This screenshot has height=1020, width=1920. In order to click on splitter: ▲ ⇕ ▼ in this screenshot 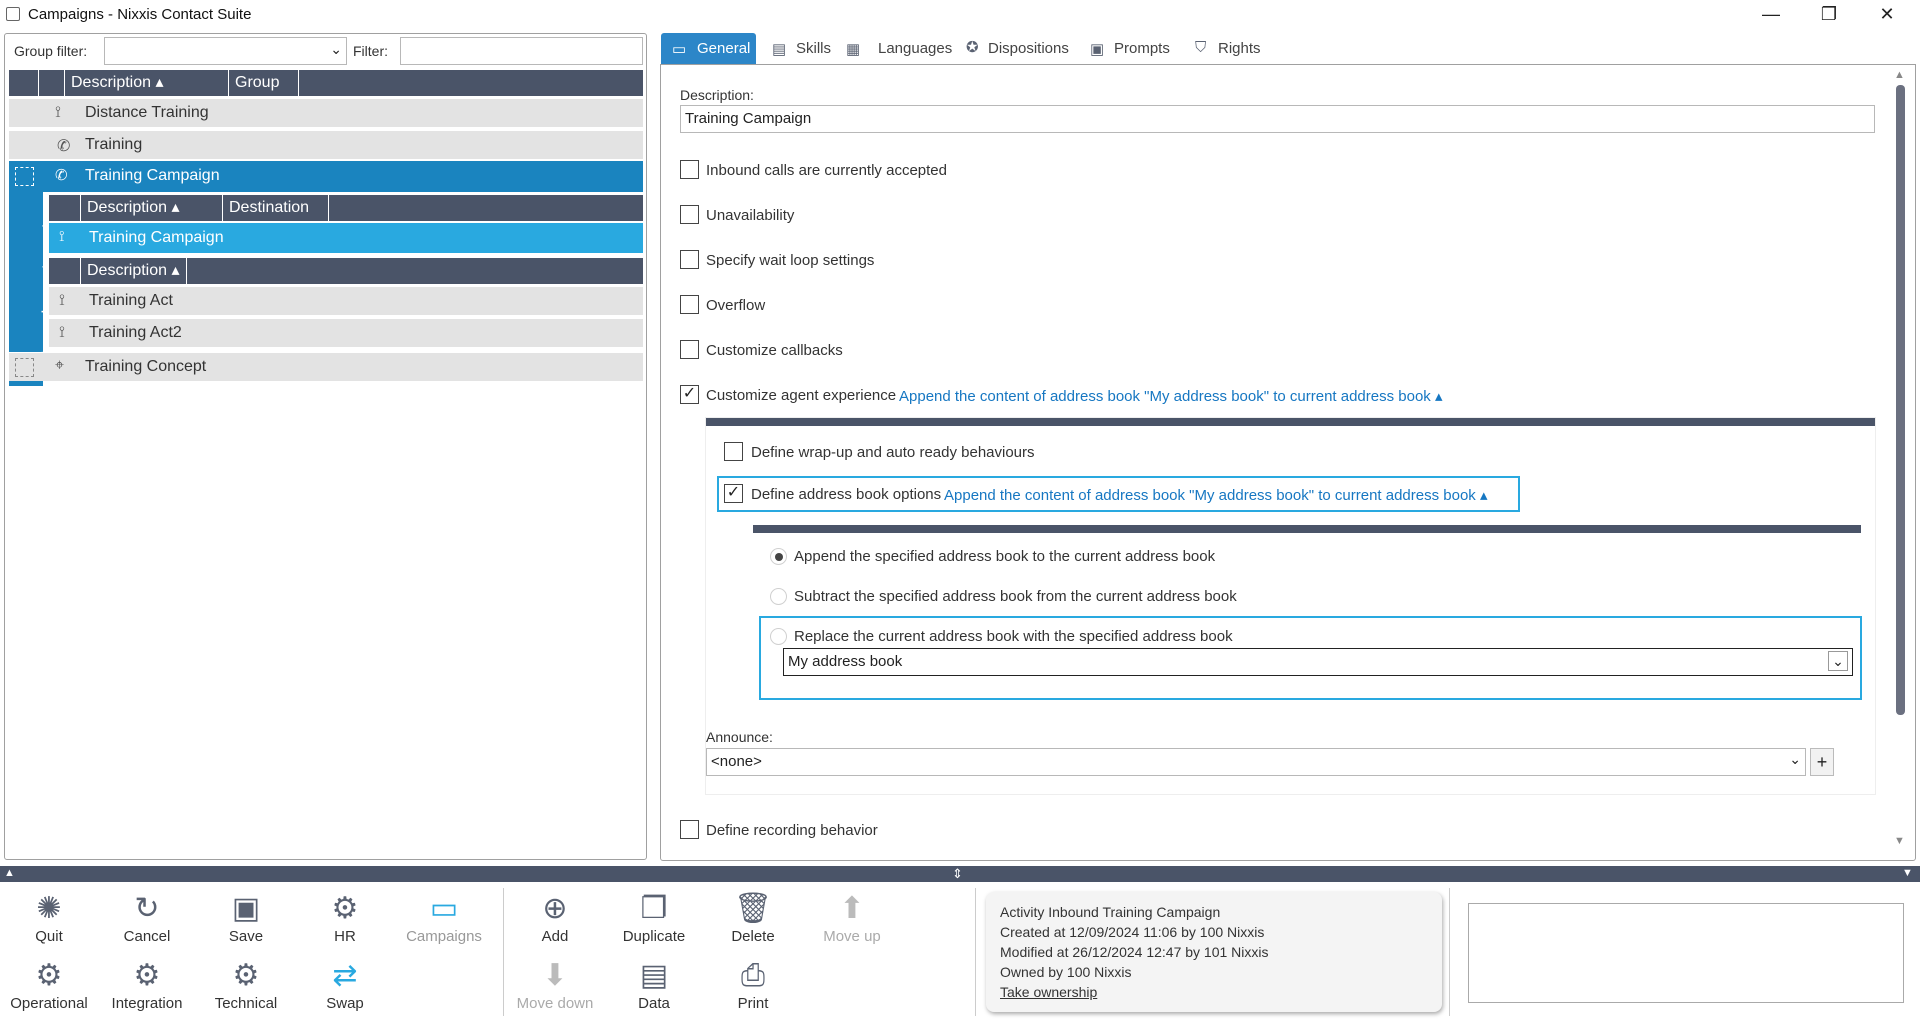, I will do `click(960, 874)`.